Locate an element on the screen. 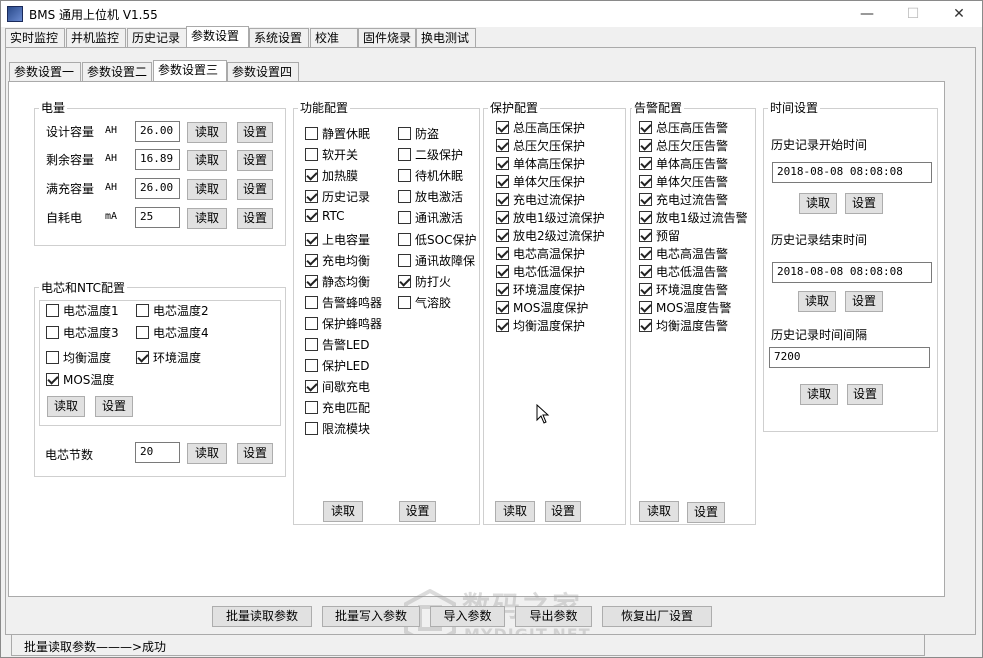  history-end-input: 2018-08-08 08:08:08 is located at coordinates (852, 272).